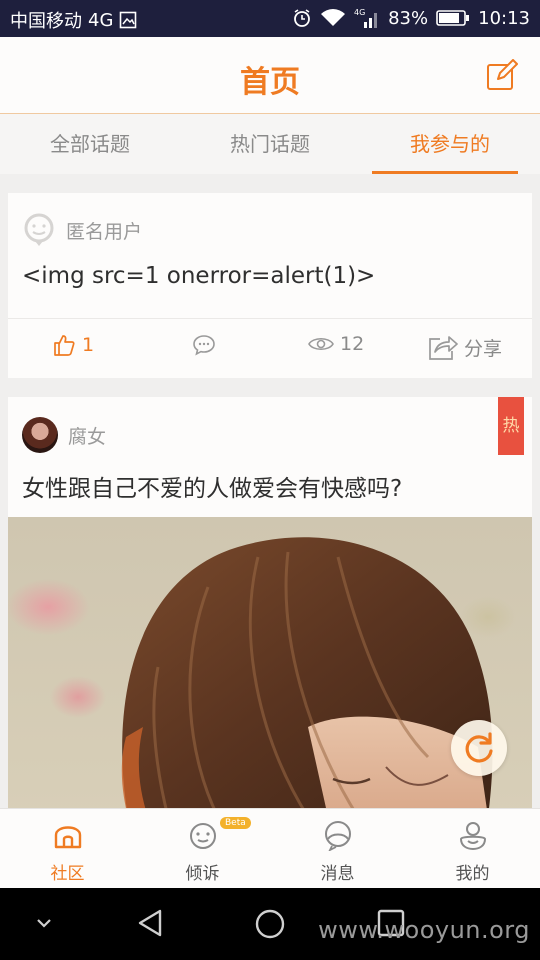 Image resolution: width=540 pixels, height=960 pixels. Describe the element at coordinates (337, 874) in the screenshot. I see `nav-label: 消息` at that location.